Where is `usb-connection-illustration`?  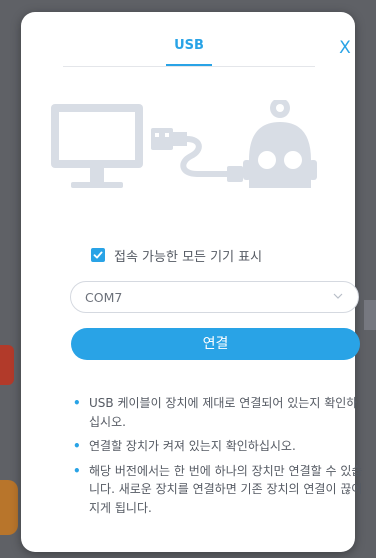
usb-connection-illustration is located at coordinates (184, 144).